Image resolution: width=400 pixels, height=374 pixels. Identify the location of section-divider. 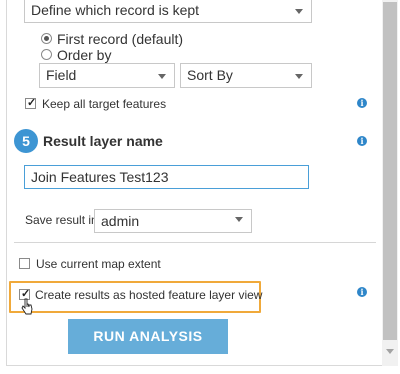
(195, 242).